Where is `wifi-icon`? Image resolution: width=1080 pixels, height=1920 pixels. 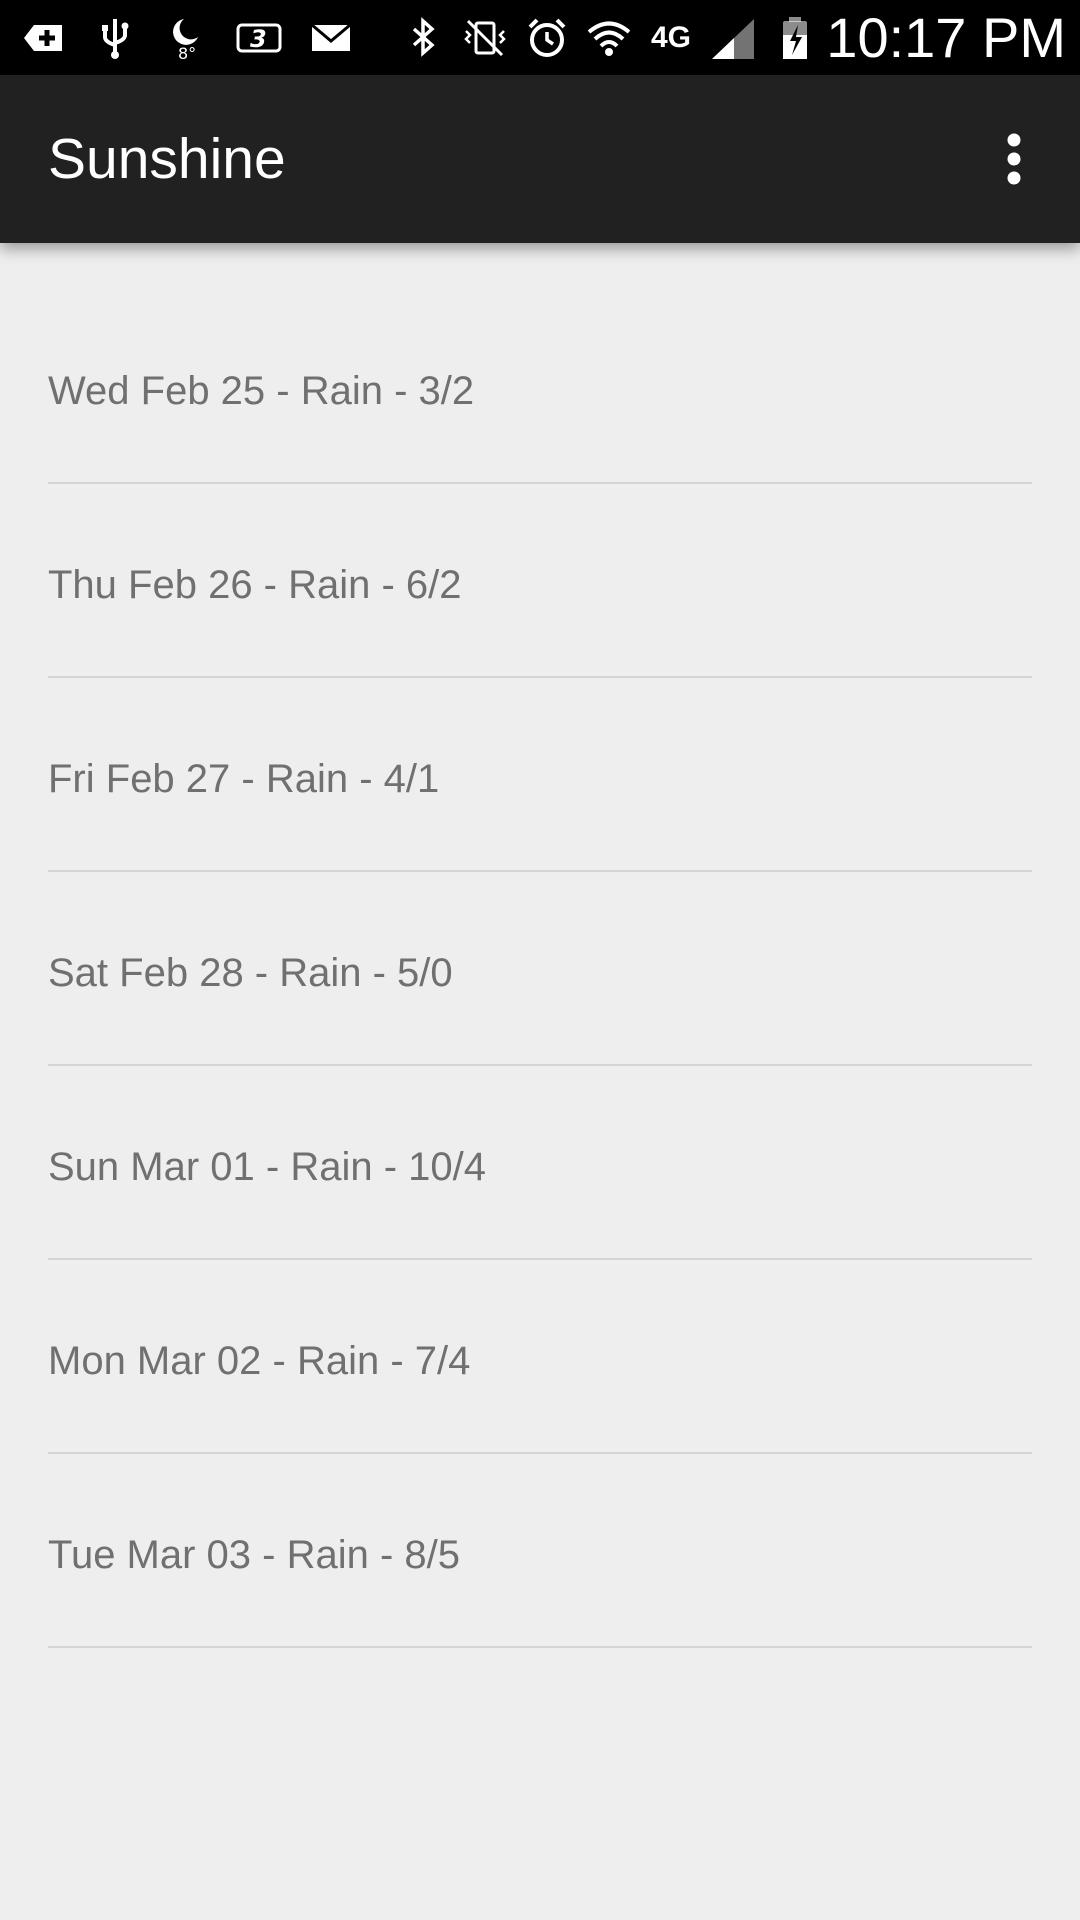
wifi-icon is located at coordinates (609, 38).